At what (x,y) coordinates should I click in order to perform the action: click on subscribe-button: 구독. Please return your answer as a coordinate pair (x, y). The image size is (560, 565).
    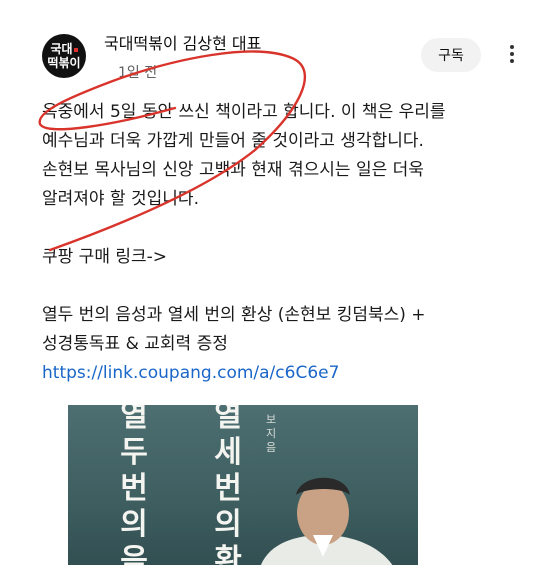
    Looking at the image, I should click on (451, 55).